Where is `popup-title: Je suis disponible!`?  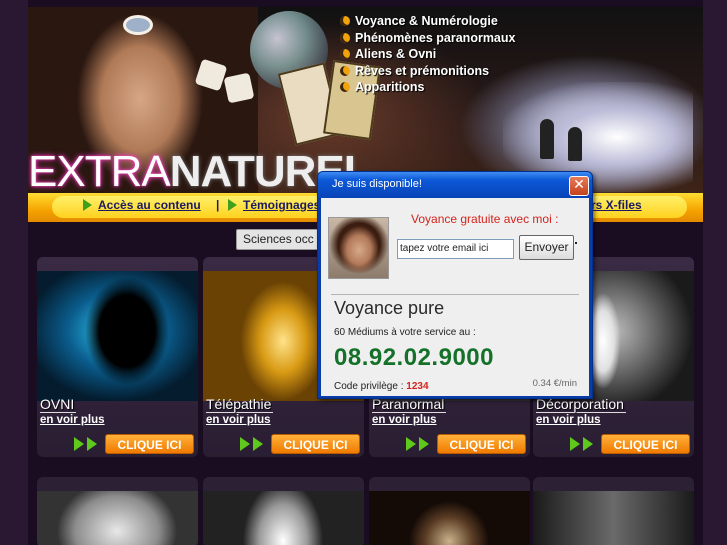 popup-title: Je suis disponible! is located at coordinates (377, 184).